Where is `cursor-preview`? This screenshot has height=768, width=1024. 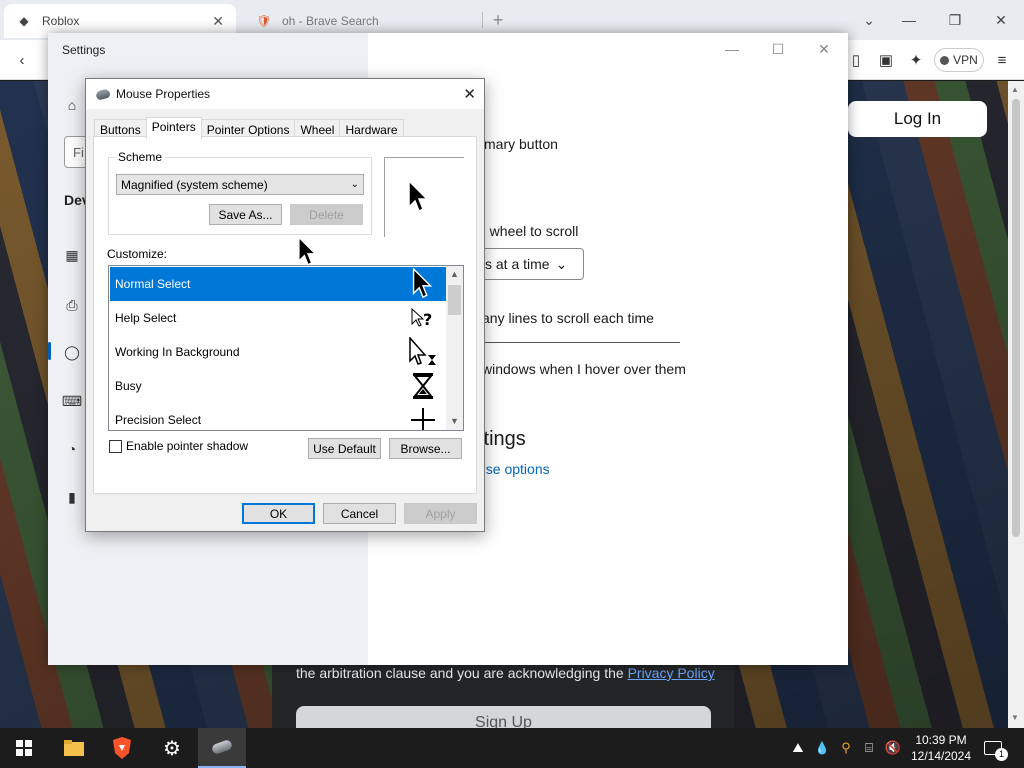 cursor-preview is located at coordinates (424, 197).